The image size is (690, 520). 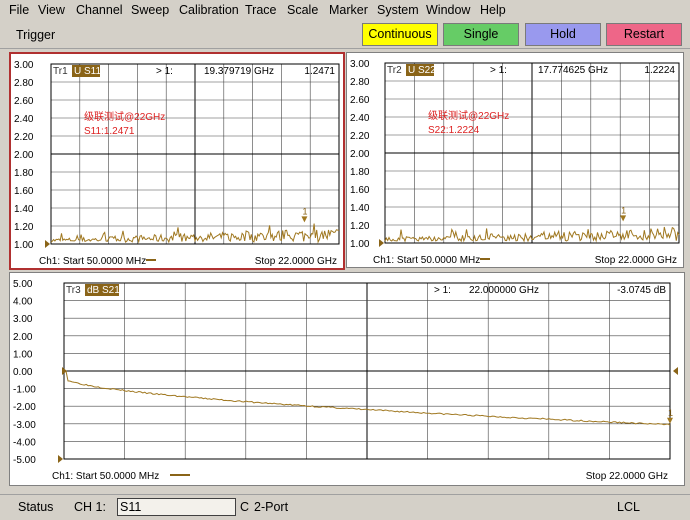 I want to click on status-bar: Status CH 1: S11 C 2-Port LCL, so click(x=345, y=507).